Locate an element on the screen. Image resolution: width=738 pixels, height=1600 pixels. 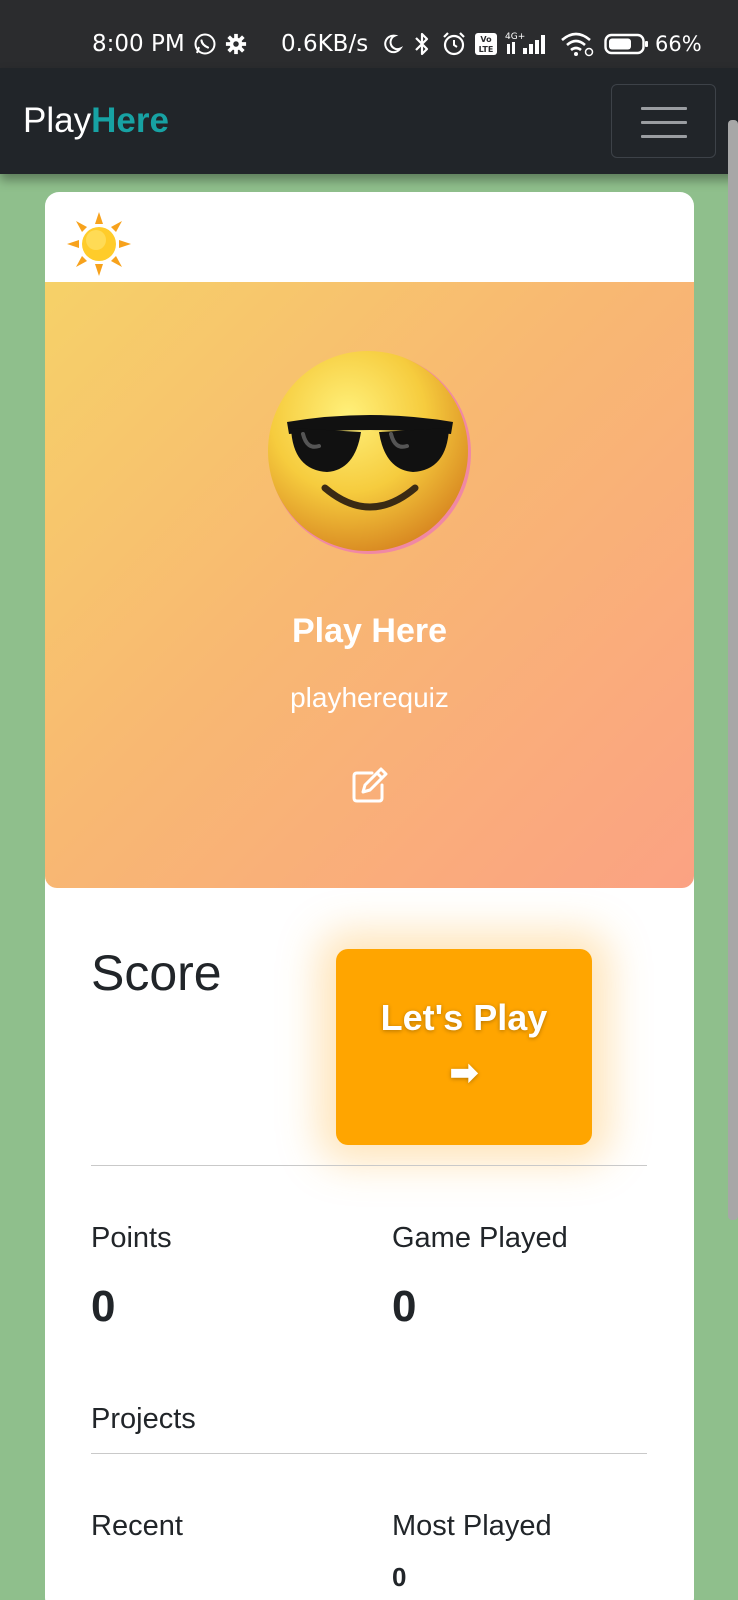
menu-toggle-button is located at coordinates (663, 121).